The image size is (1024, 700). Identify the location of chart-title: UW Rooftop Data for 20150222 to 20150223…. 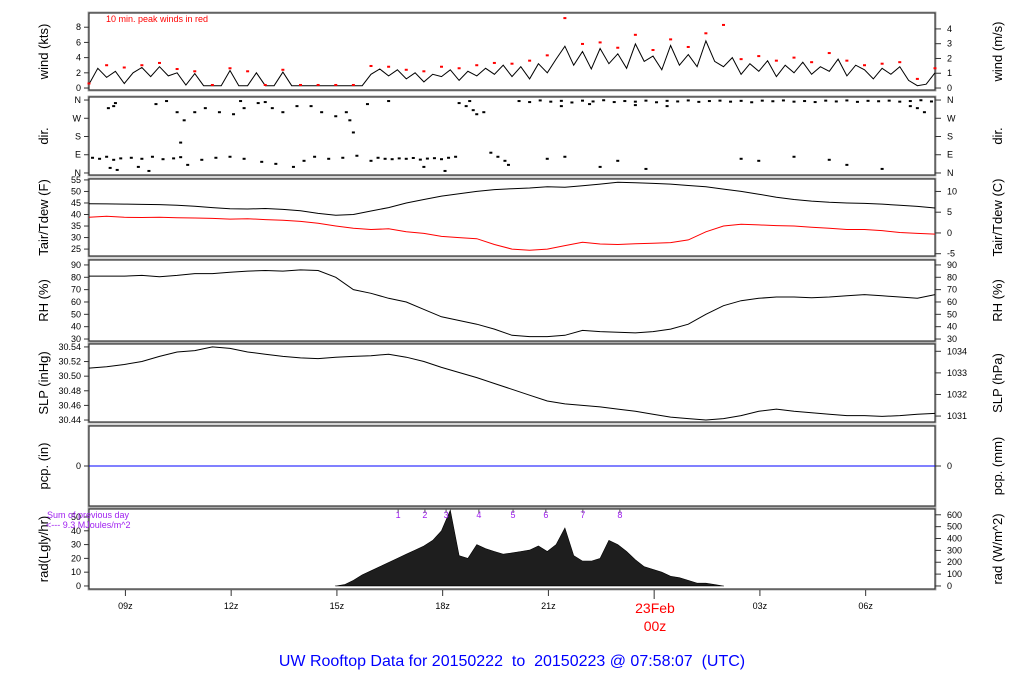
(512, 661).